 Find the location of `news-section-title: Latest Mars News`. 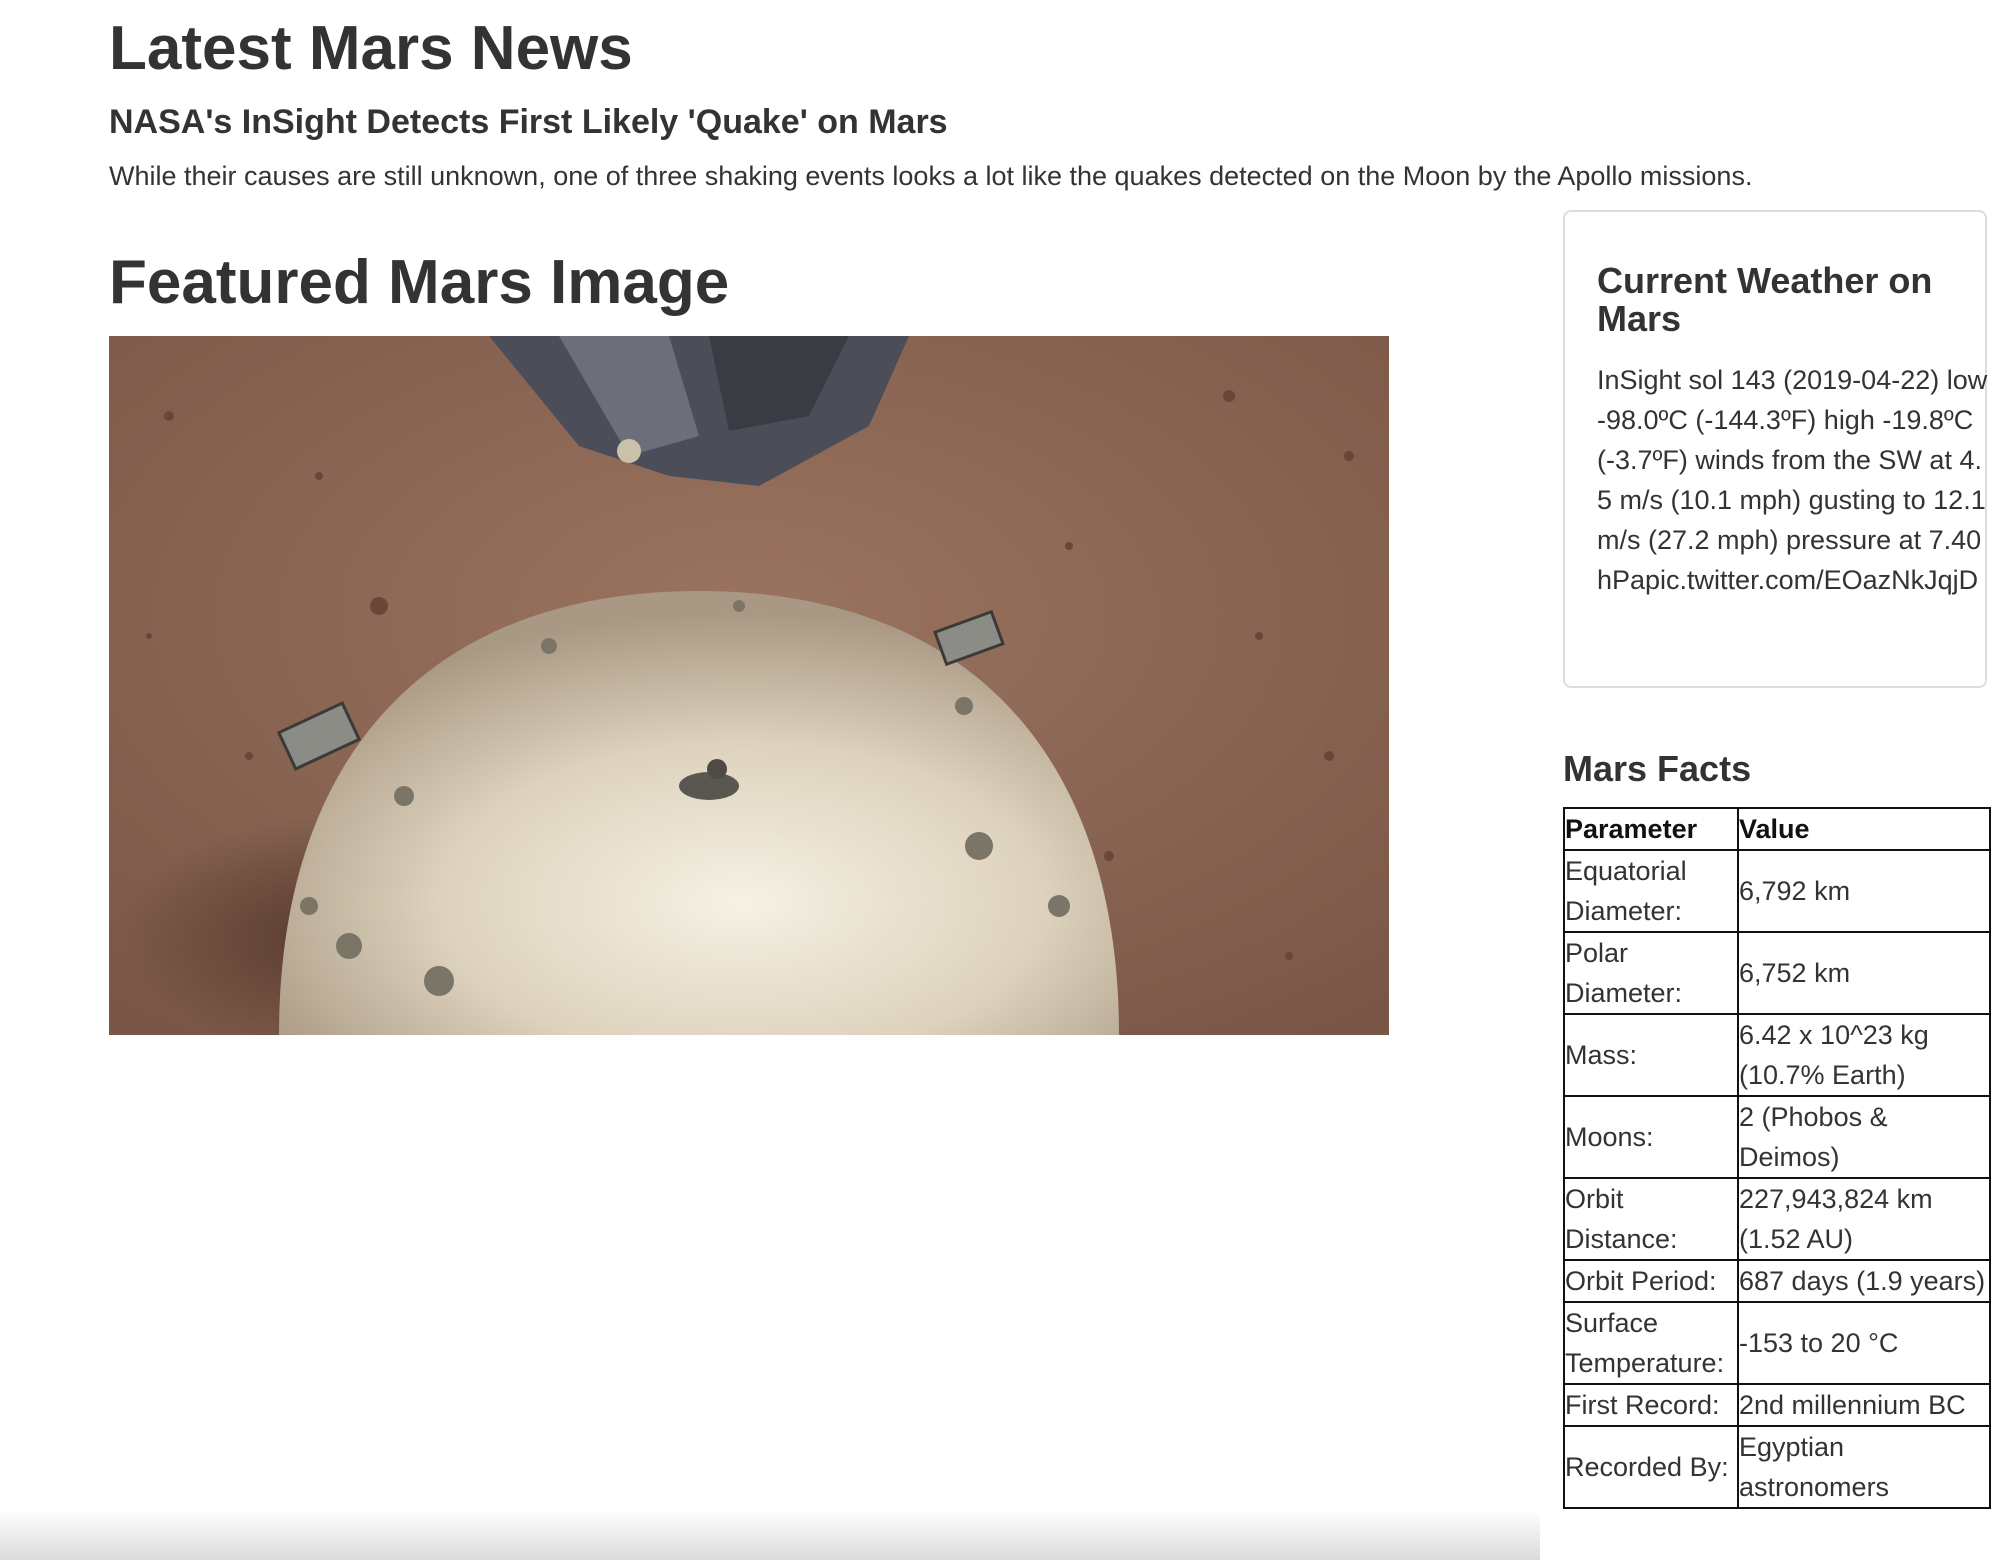

news-section-title: Latest Mars News is located at coordinates (371, 48).